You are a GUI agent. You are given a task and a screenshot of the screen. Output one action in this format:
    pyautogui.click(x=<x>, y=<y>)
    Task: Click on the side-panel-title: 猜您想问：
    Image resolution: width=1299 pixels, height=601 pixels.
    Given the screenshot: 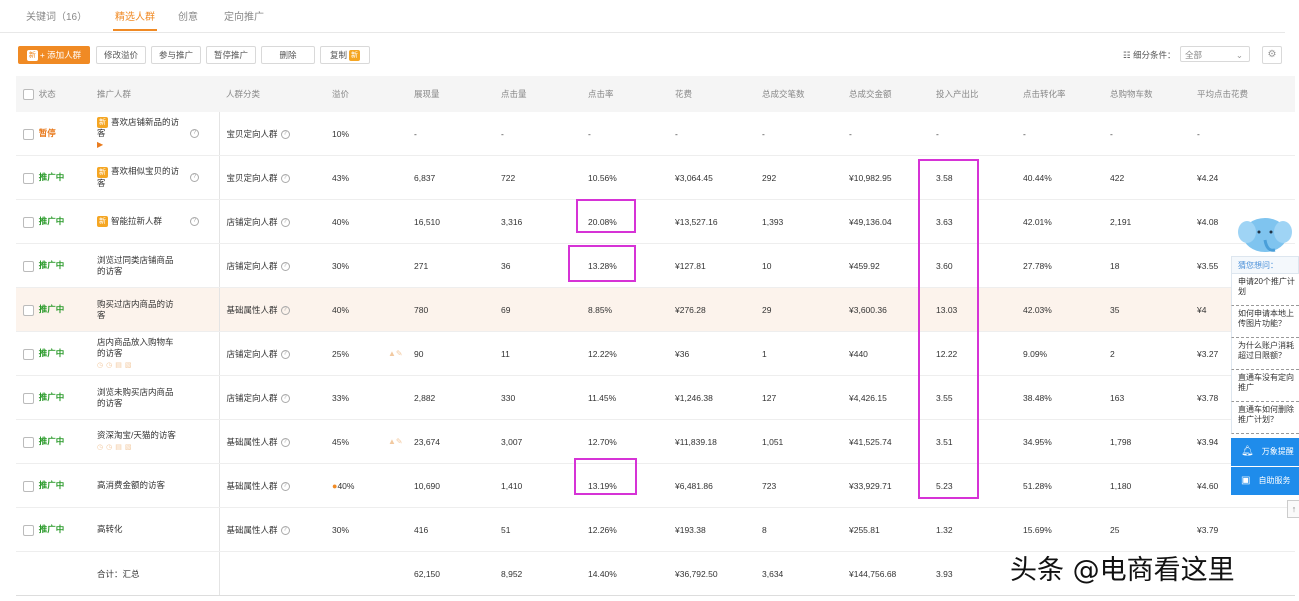 What is the action you would take?
    pyautogui.click(x=1265, y=265)
    